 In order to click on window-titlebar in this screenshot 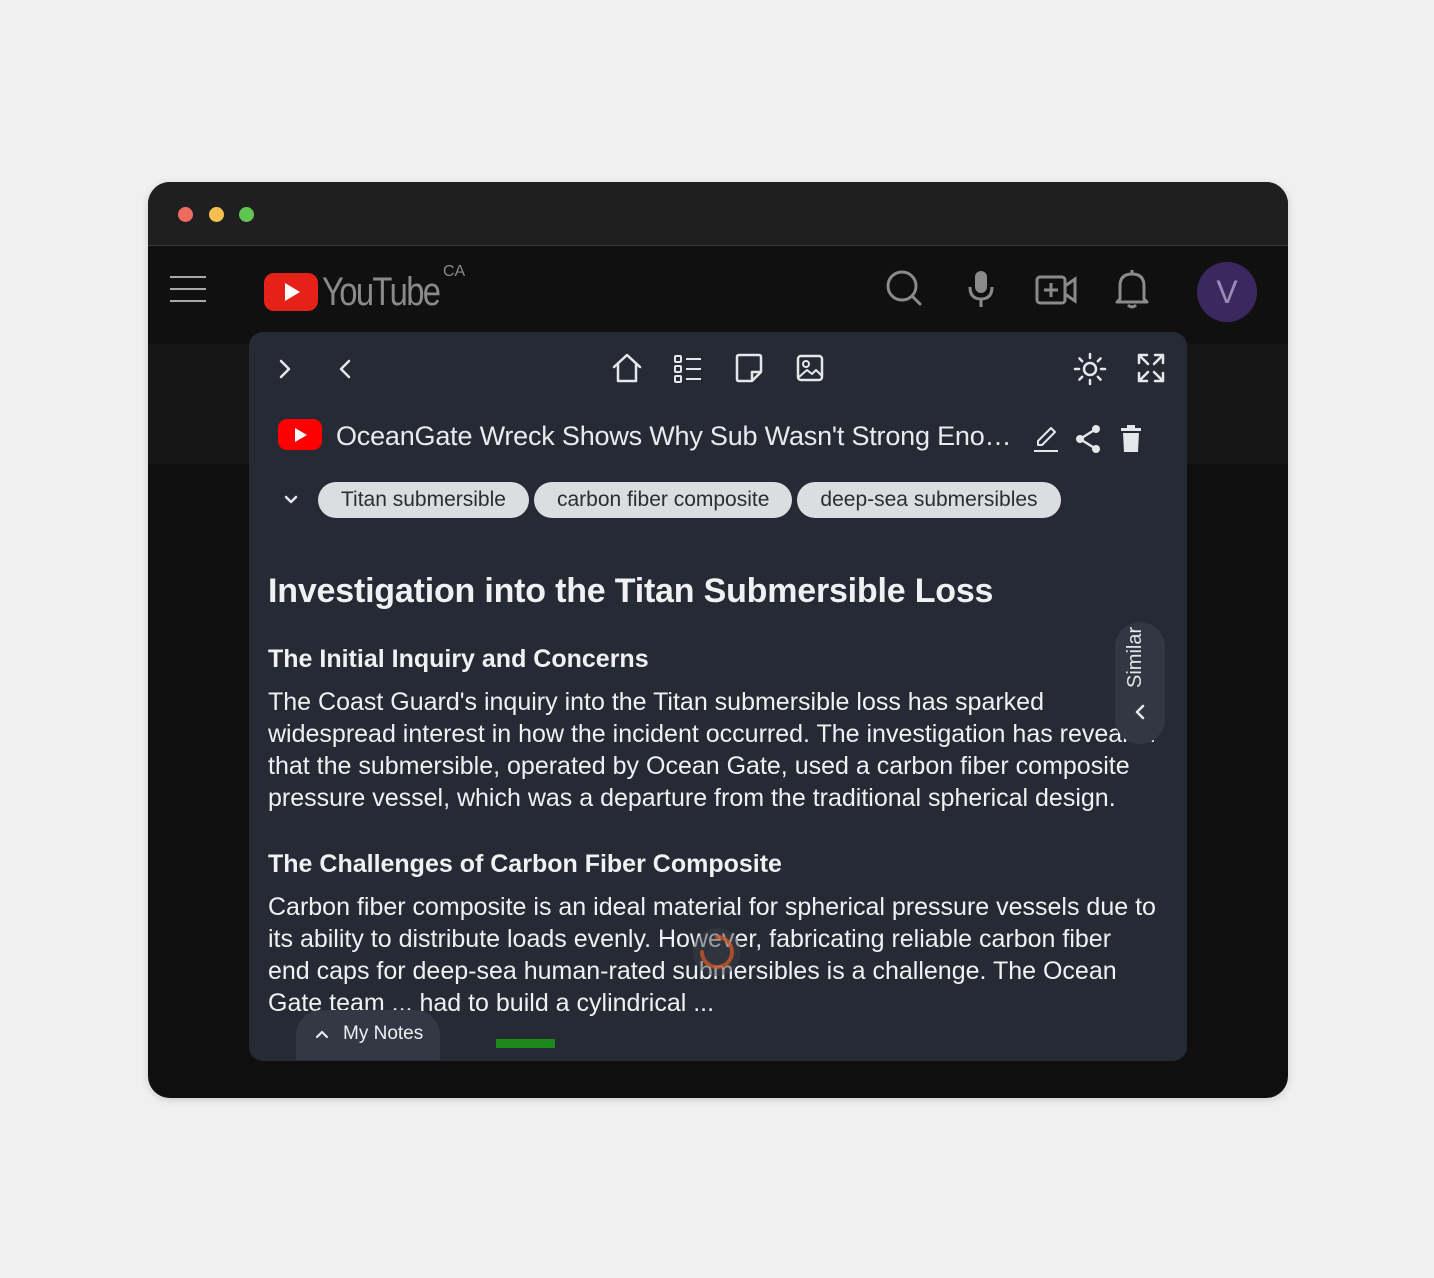, I will do `click(718, 214)`.